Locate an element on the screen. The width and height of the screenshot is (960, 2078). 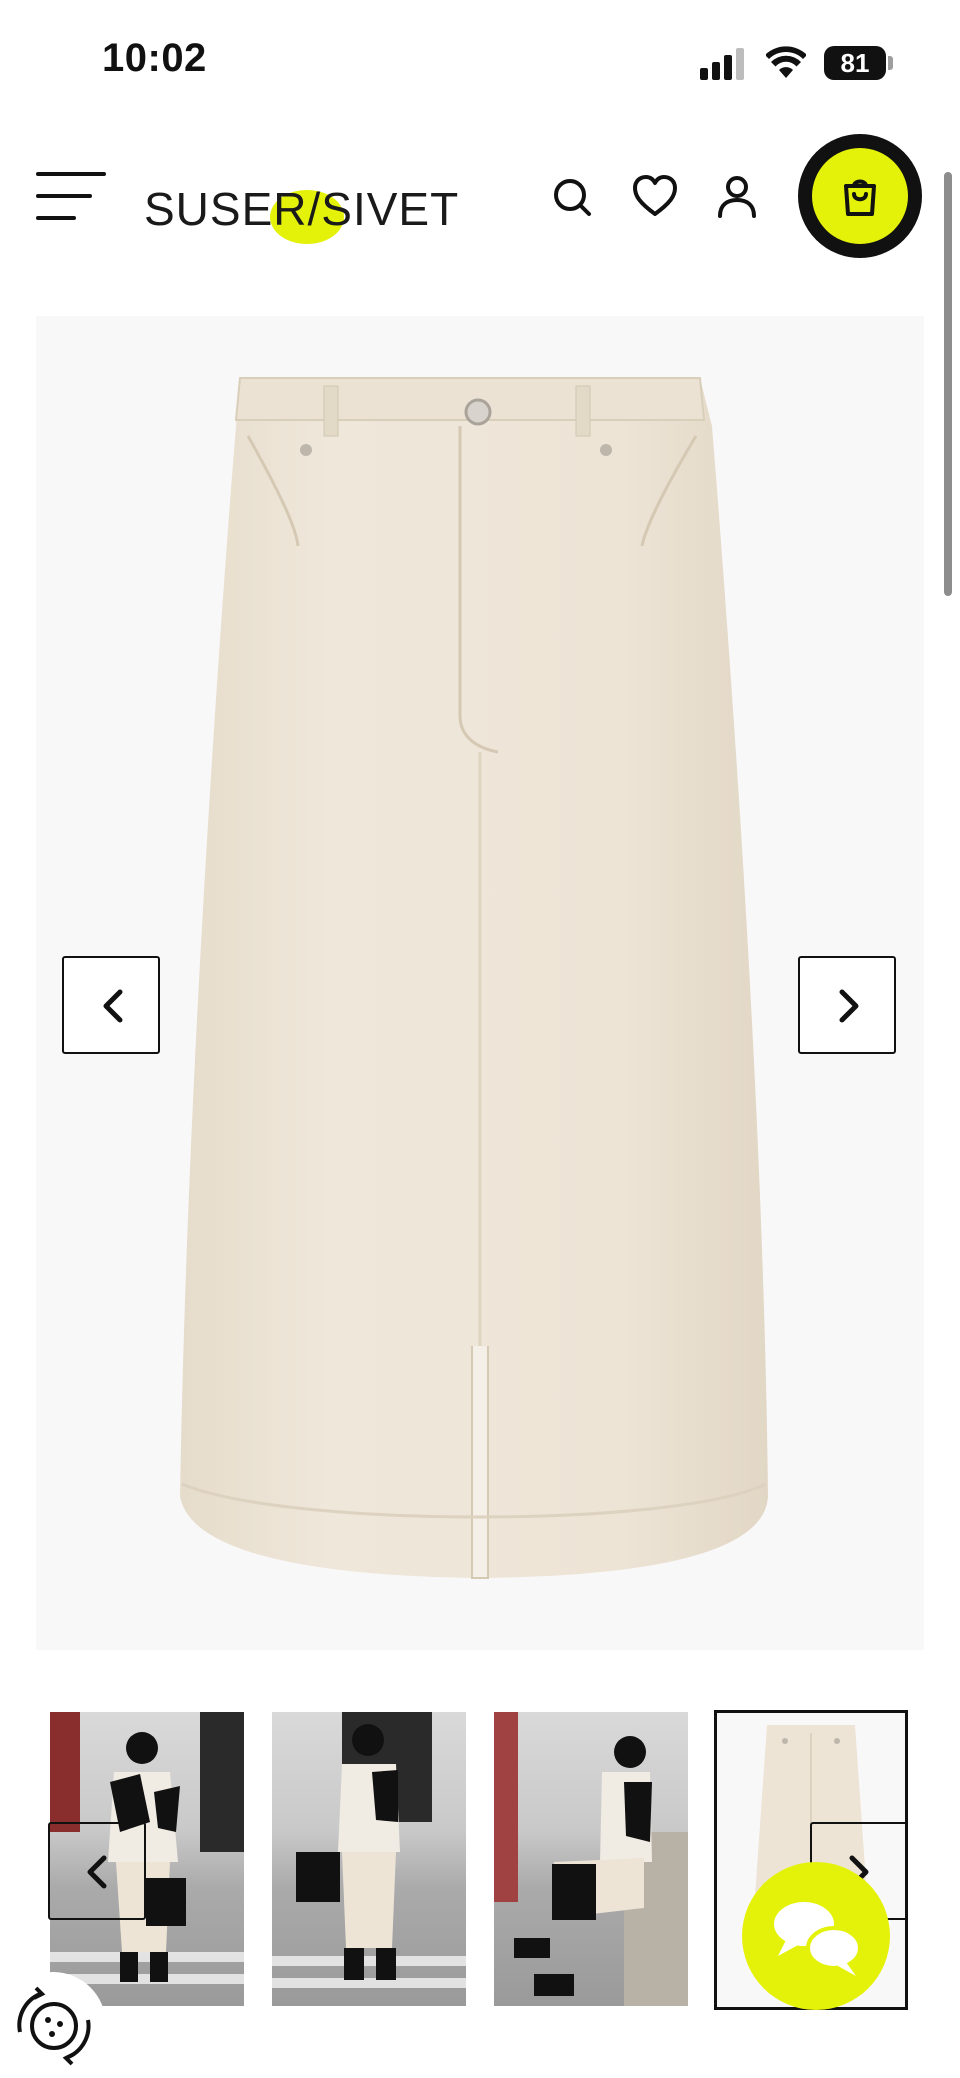
chevron-right-icon is located at coordinates (849, 1006).